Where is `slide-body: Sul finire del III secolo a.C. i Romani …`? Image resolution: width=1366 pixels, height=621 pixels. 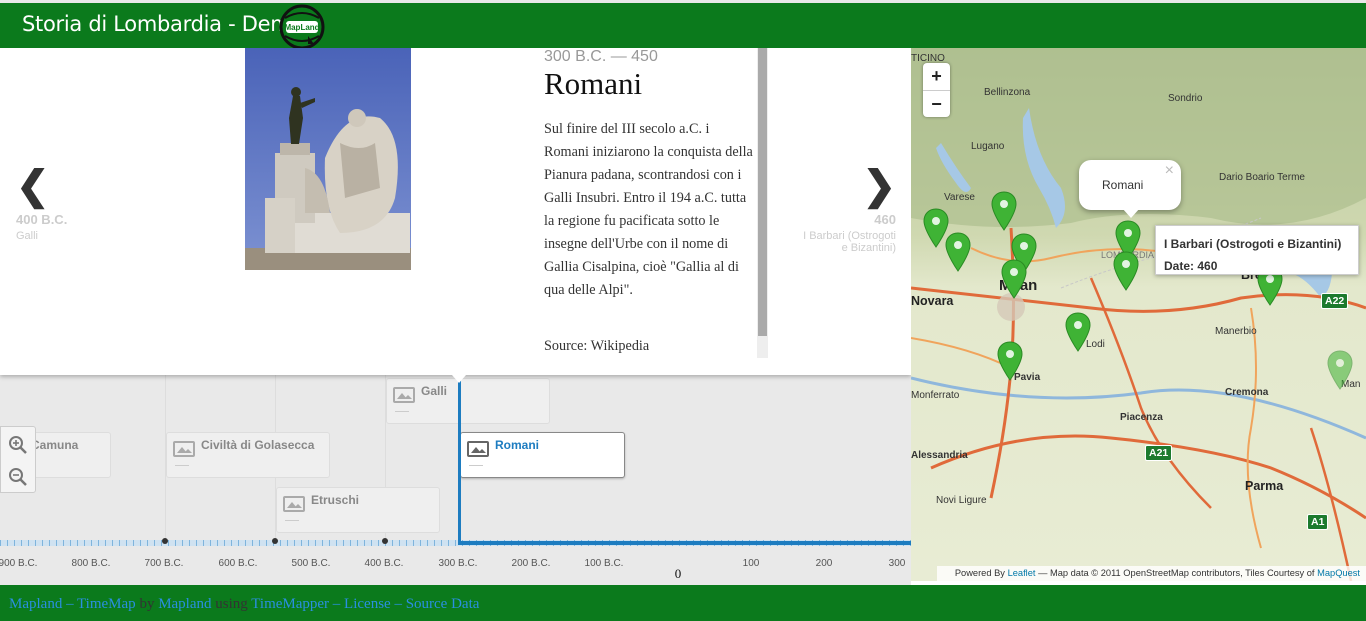 slide-body: Sul finire del III secolo a.C. i Romani … is located at coordinates (648, 209).